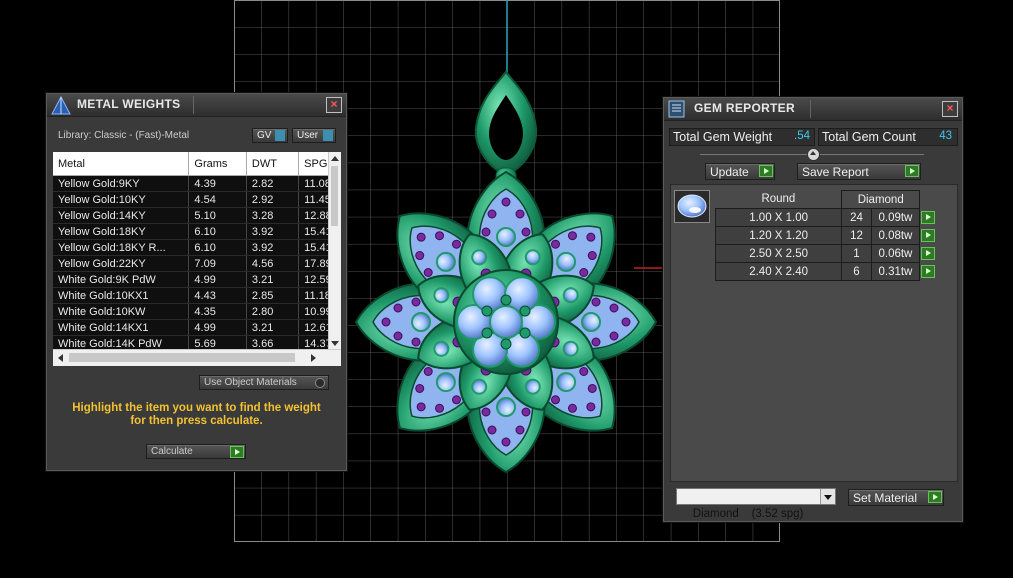 This screenshot has width=1013, height=578. Describe the element at coordinates (197, 327) in the screenshot. I see `table-row: White Gold:14KX1 4.99 3.21 12.61` at that location.